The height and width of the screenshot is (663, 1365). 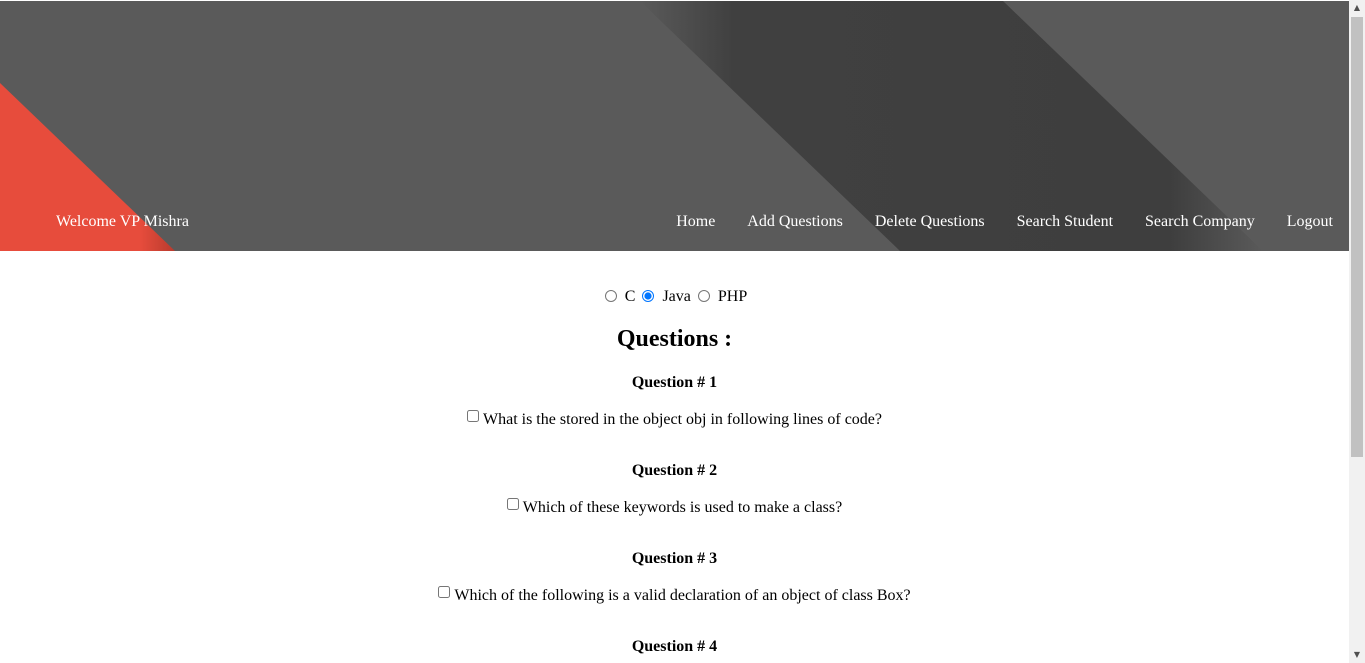 What do you see at coordinates (1310, 222) in the screenshot?
I see `nav-logout: Logout` at bounding box center [1310, 222].